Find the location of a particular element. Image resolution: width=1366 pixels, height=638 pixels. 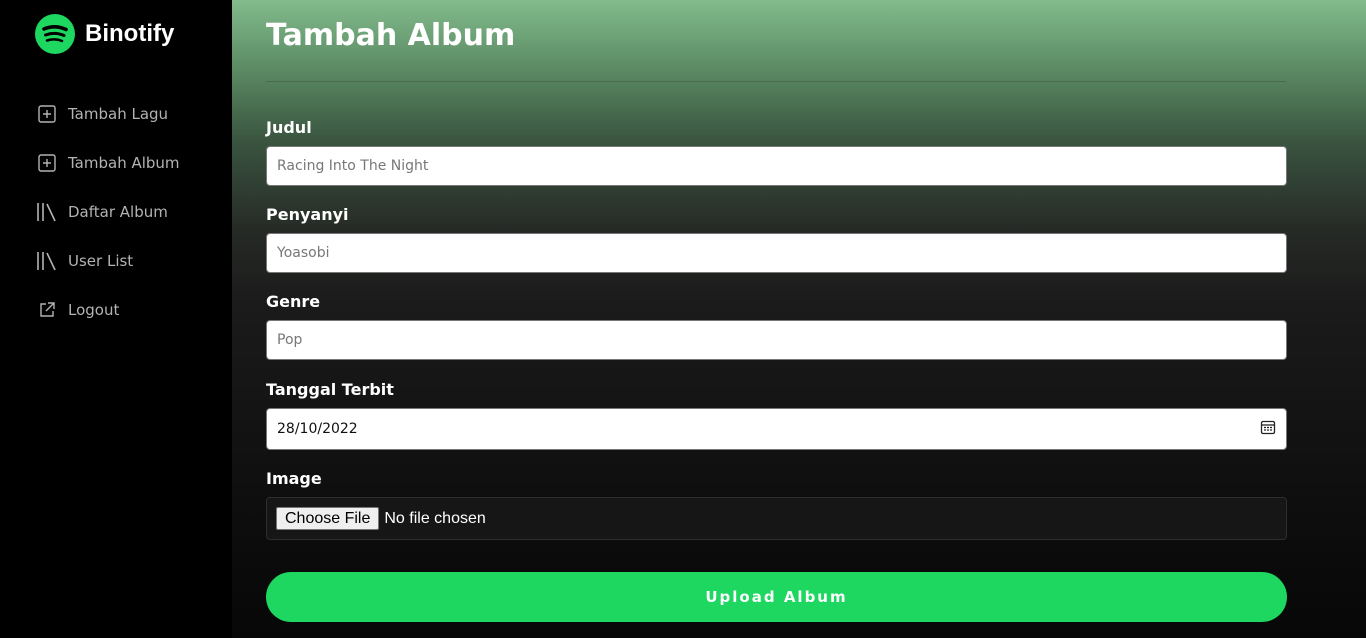

sidebar-item-label: Tambah Album is located at coordinates (124, 162).